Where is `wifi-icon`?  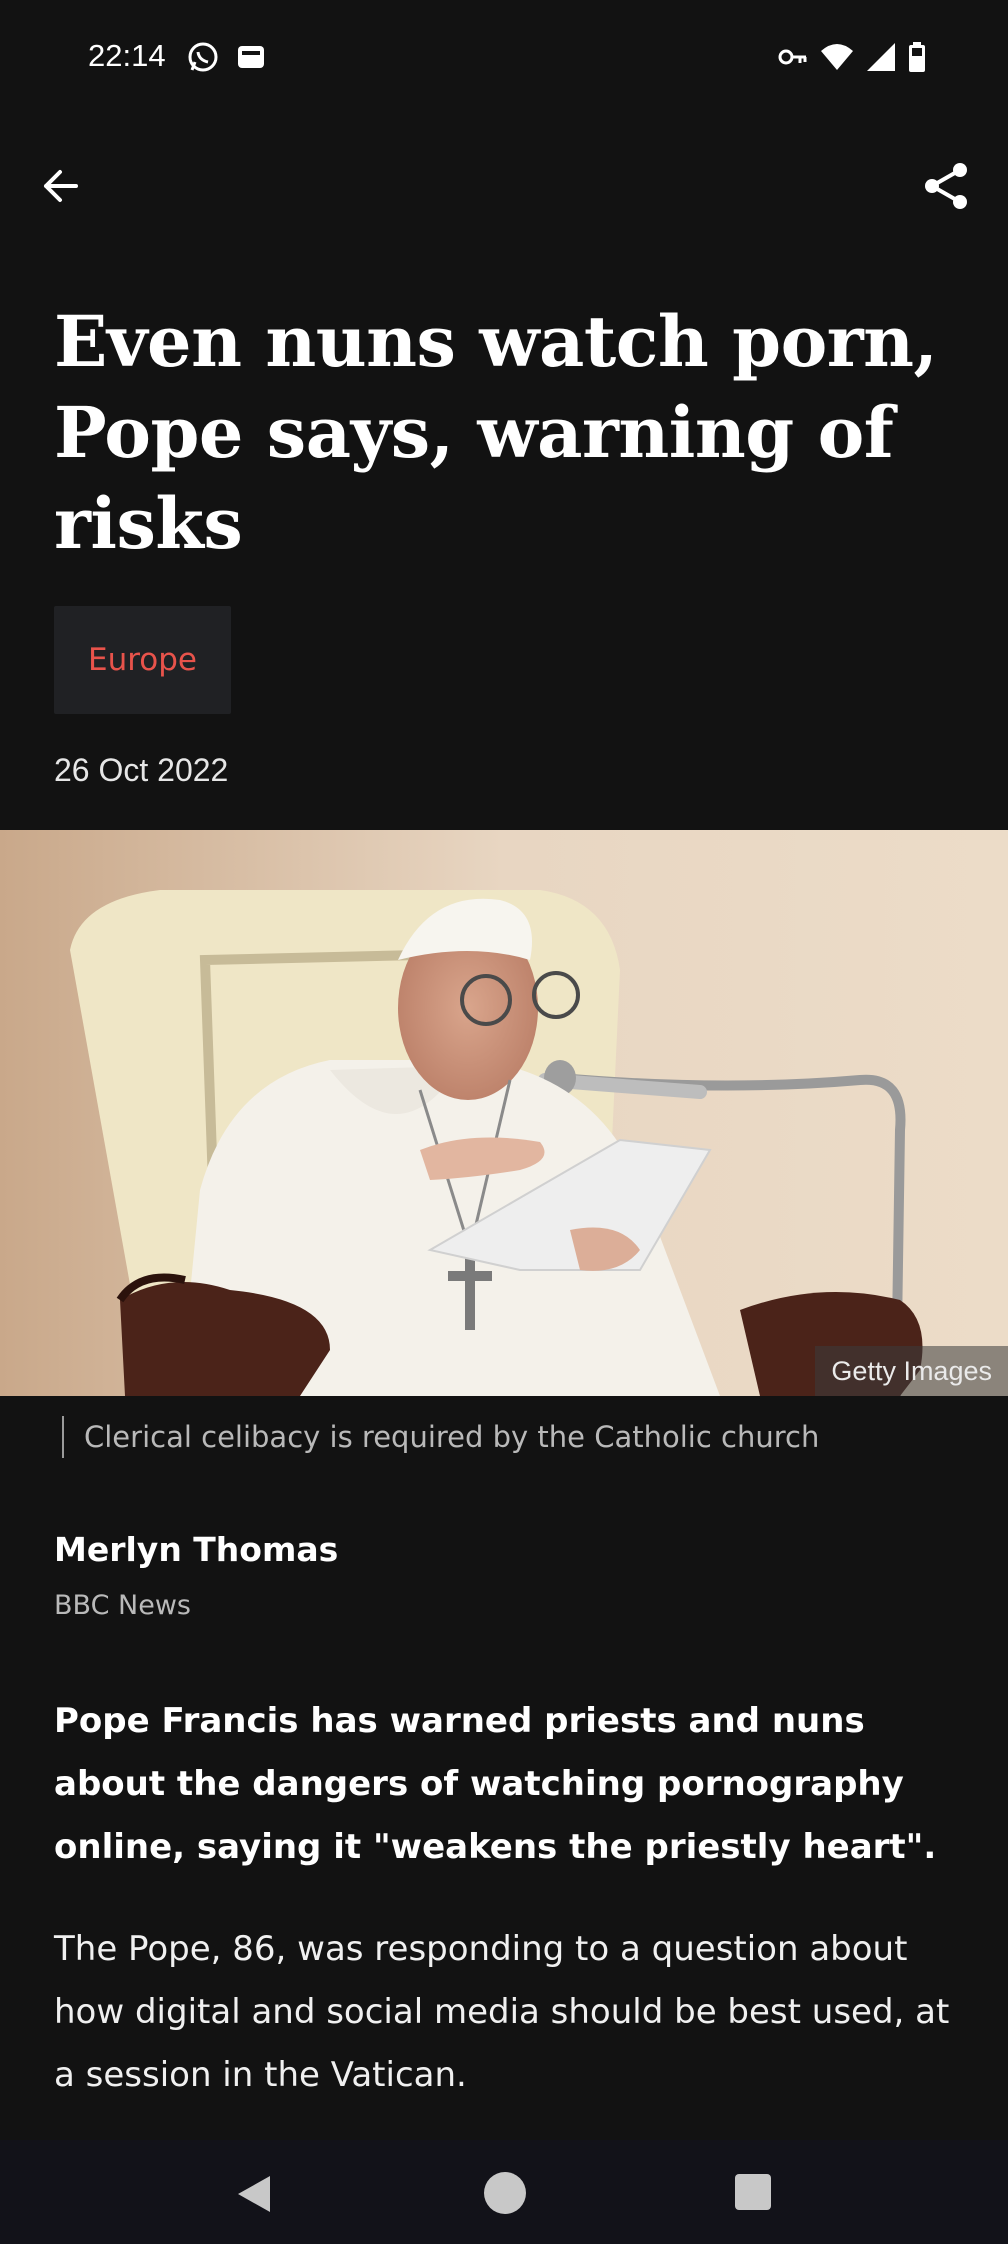
wifi-icon is located at coordinates (837, 57).